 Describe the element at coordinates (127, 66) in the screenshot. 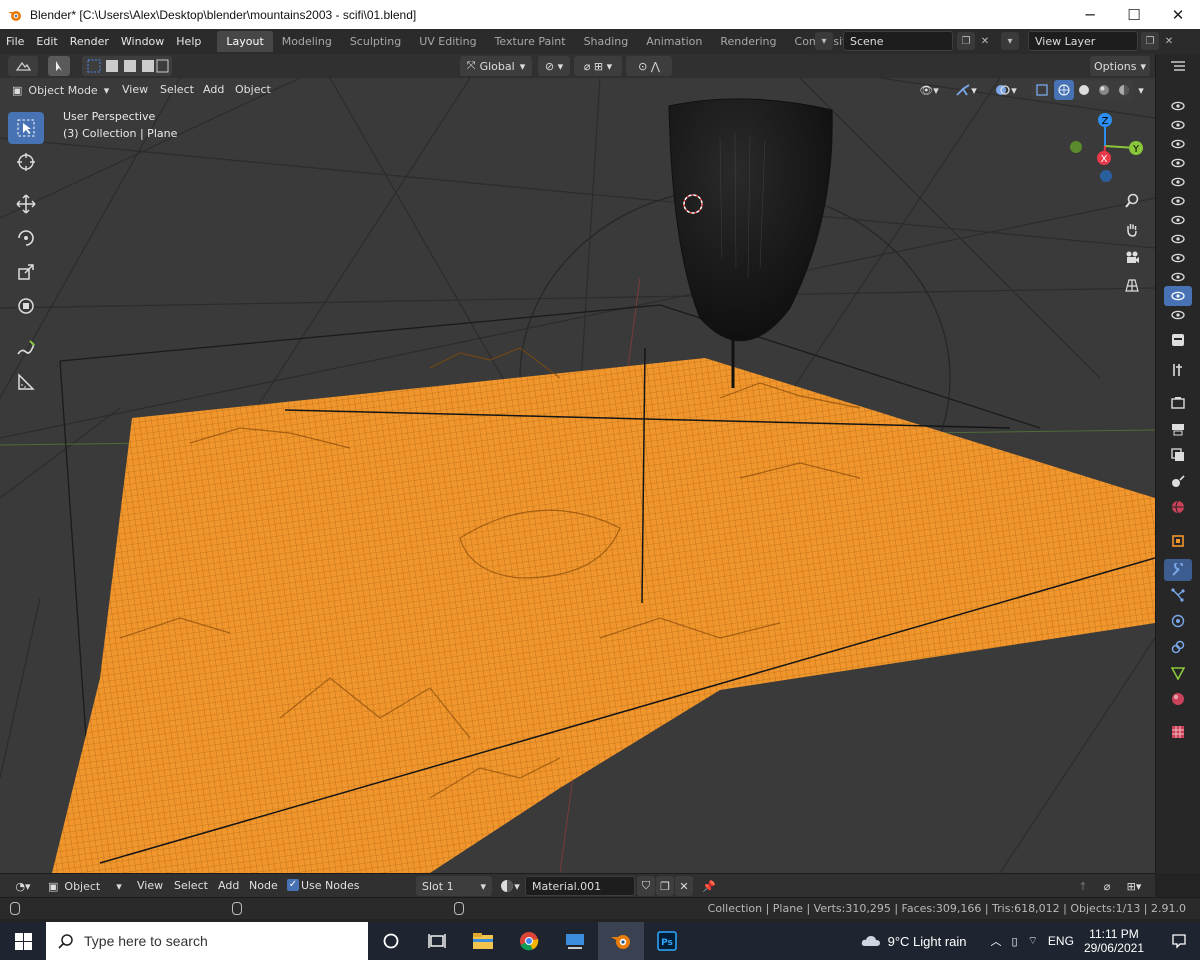

I see `selection-box-modes` at that location.